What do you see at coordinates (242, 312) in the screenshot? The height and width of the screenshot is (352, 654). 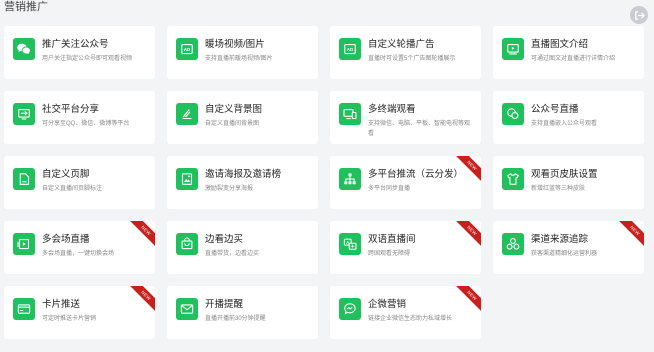 I see `feature-card: 开播提醒直播开播前30分钟提醒` at bounding box center [242, 312].